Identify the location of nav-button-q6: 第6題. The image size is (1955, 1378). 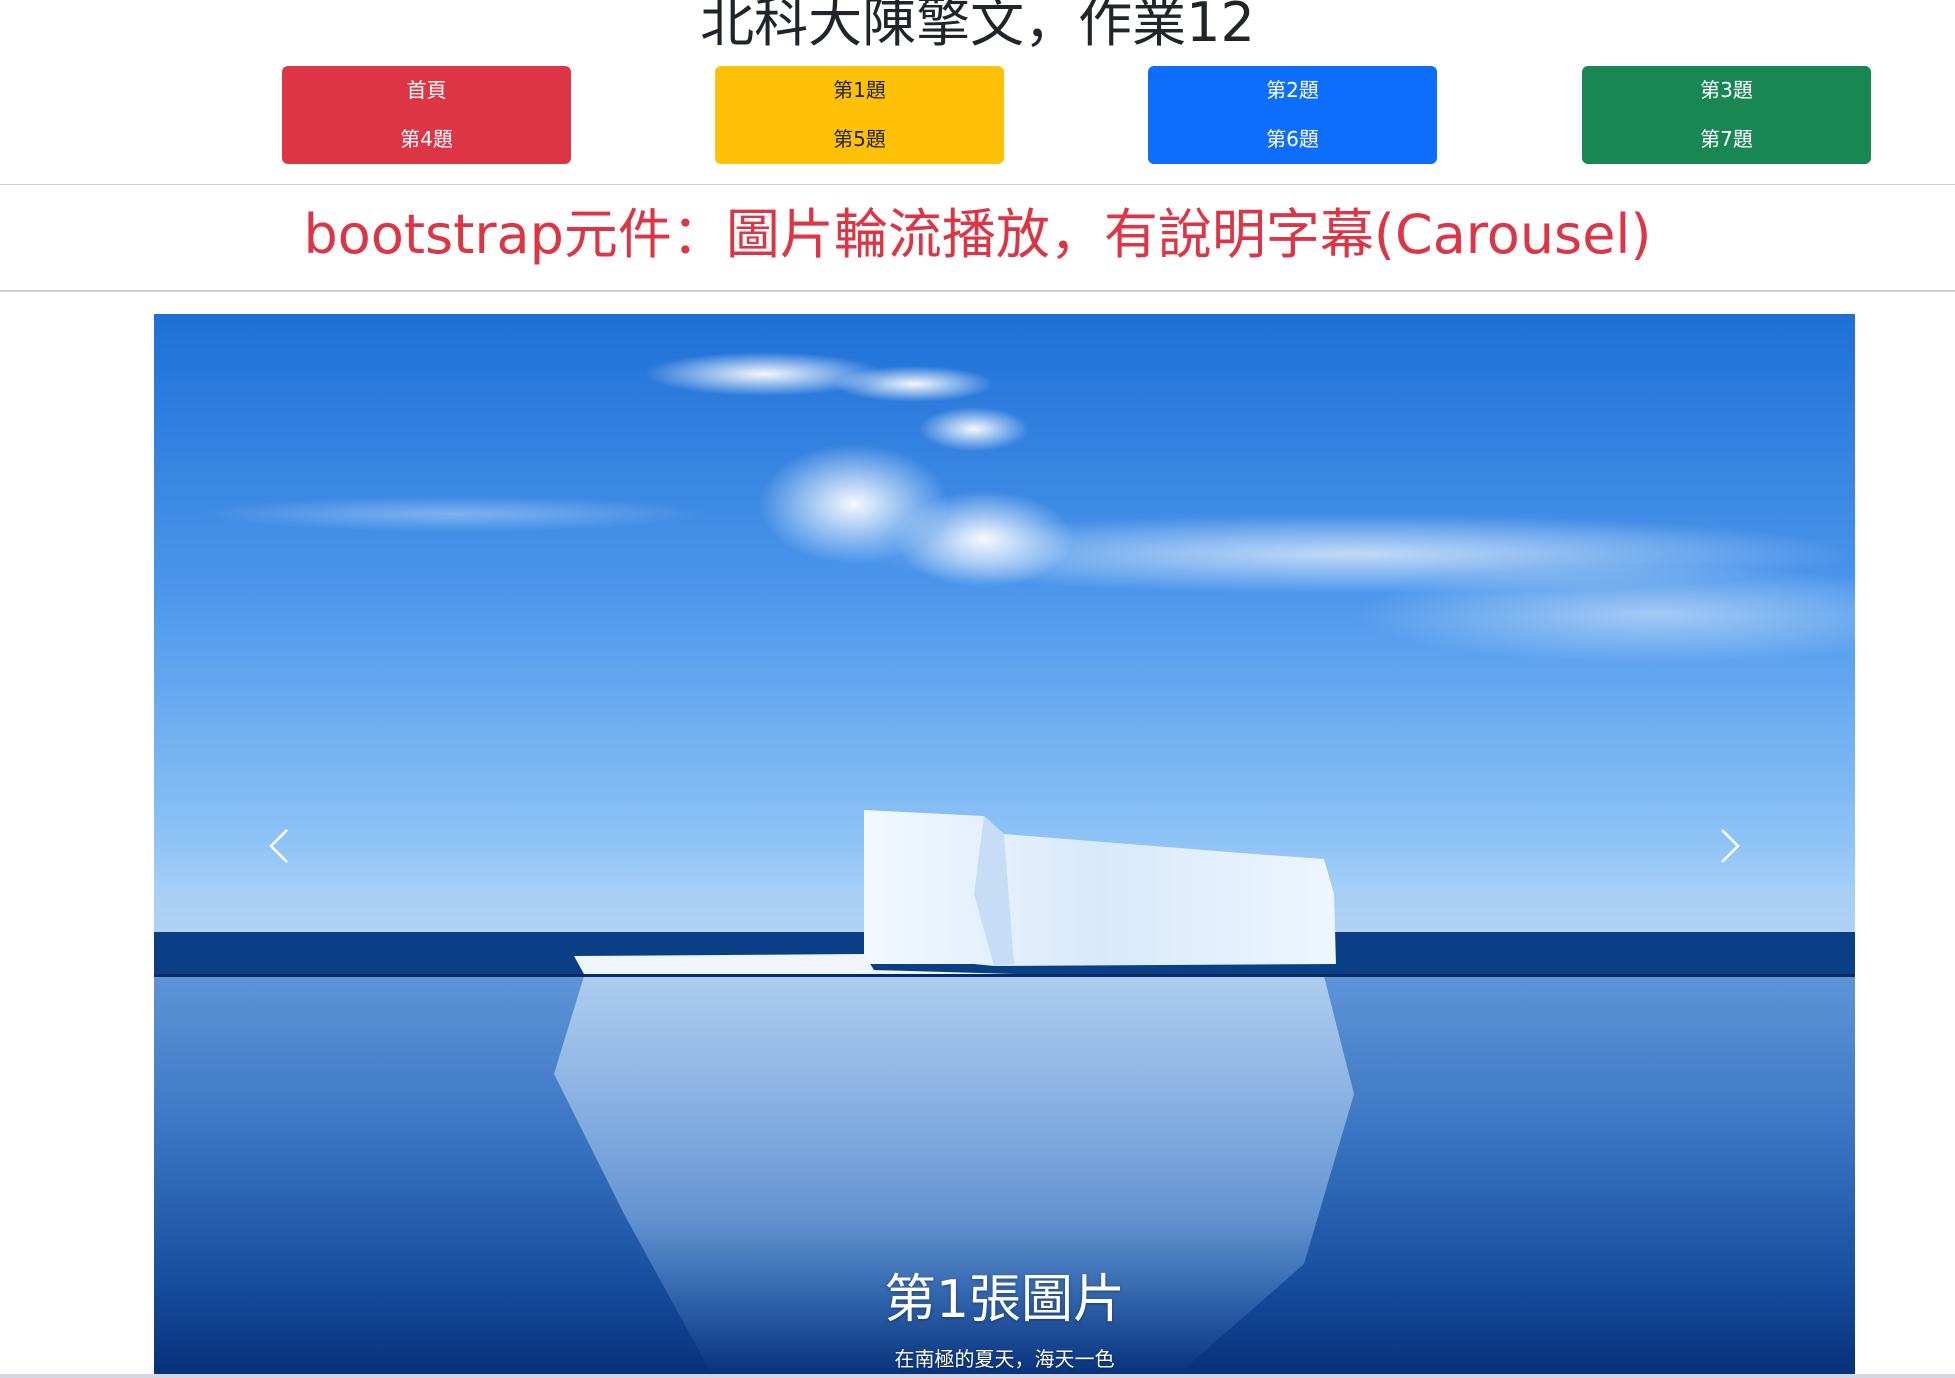
(1292, 139).